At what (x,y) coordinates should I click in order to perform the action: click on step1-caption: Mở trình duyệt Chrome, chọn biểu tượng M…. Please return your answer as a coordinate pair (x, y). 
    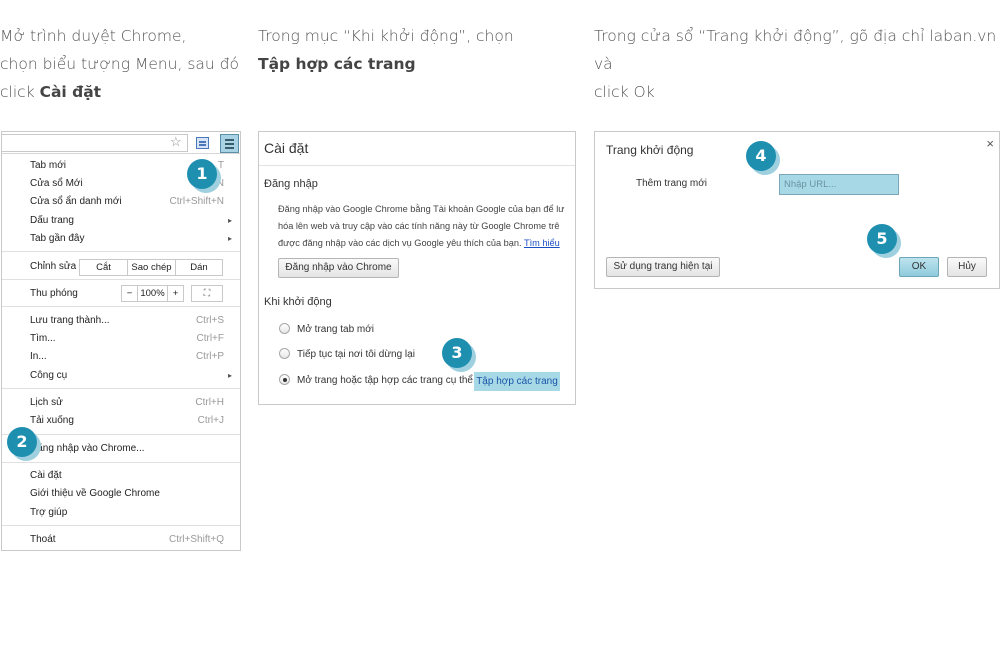
    Looking at the image, I should click on (125, 64).